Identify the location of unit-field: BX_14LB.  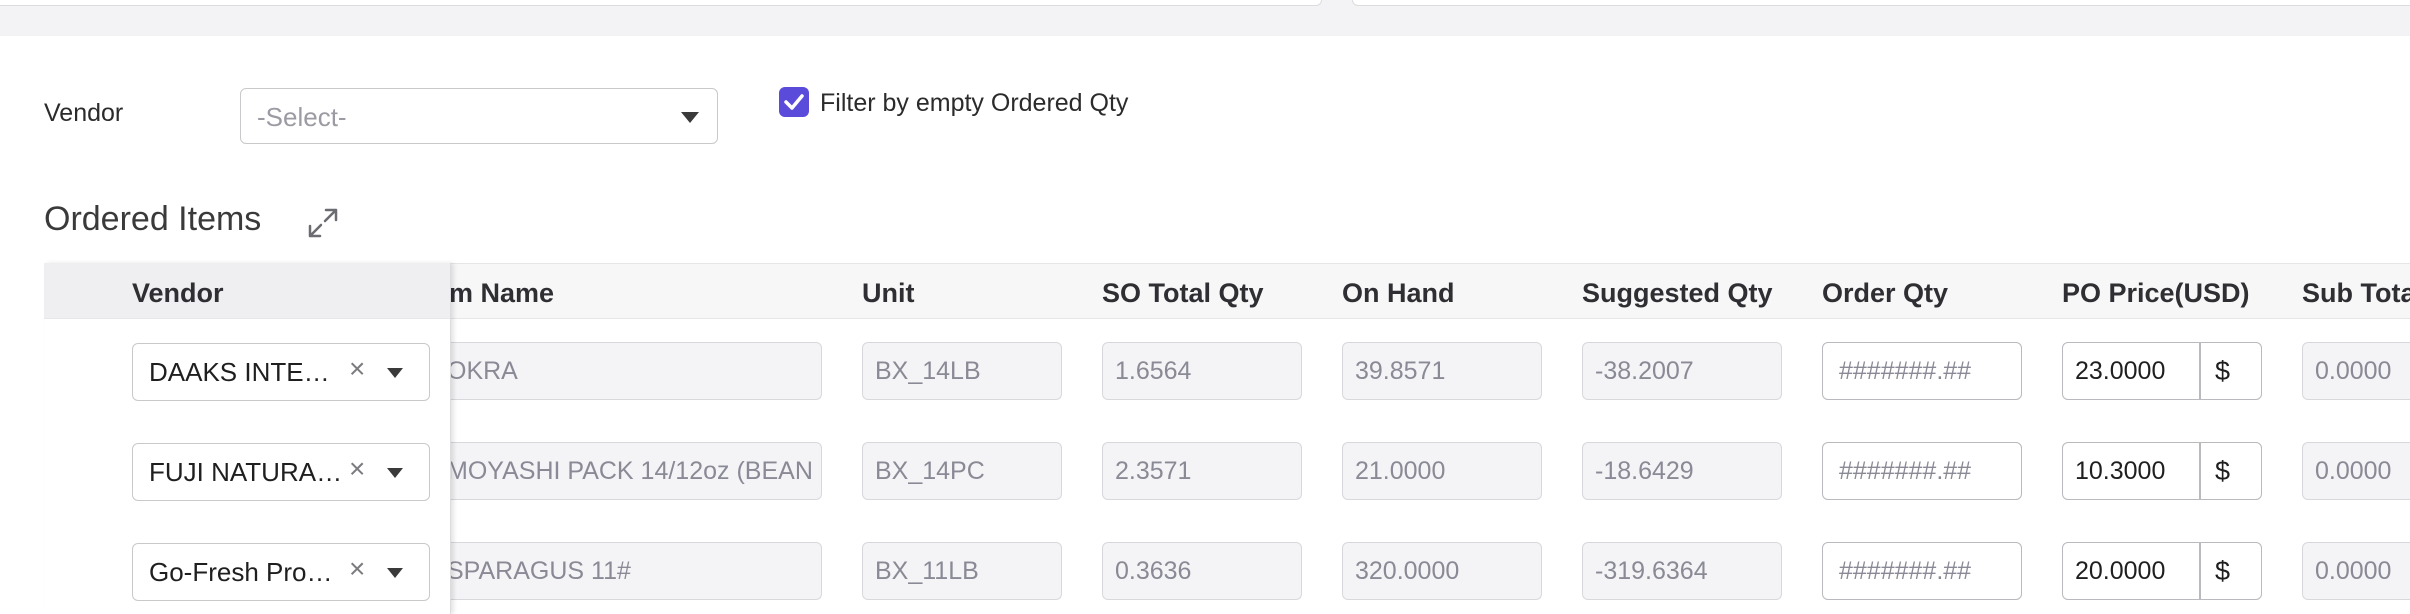
(962, 371).